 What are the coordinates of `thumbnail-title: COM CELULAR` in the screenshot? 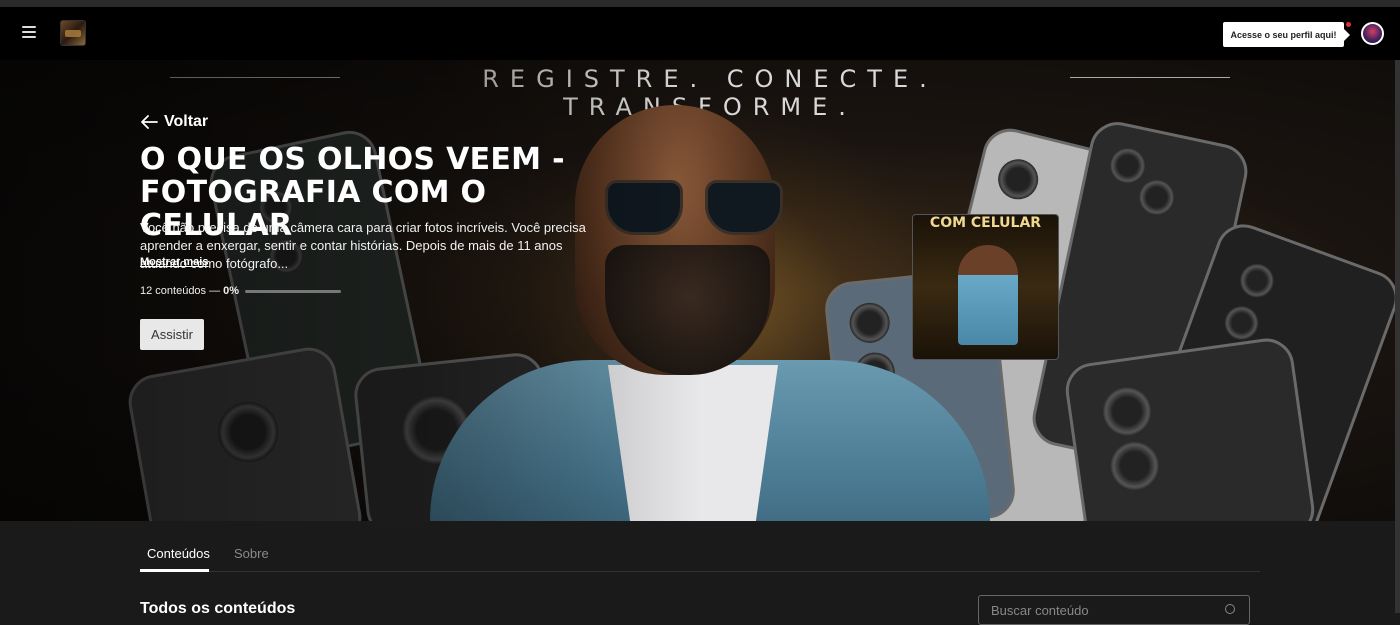 It's located at (985, 223).